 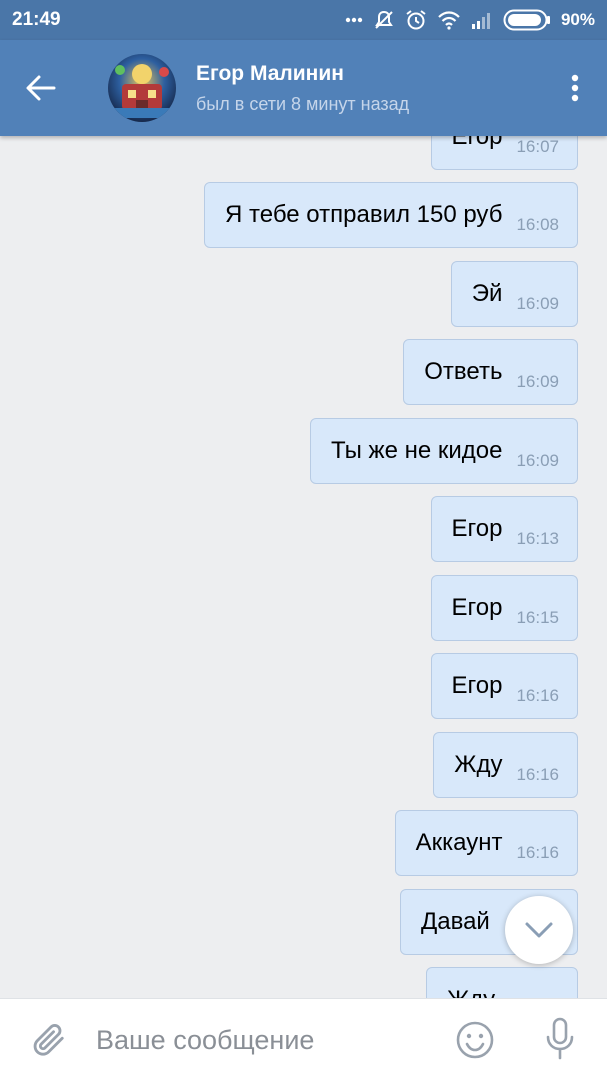 I want to click on message-text: Давай, so click(x=455, y=921).